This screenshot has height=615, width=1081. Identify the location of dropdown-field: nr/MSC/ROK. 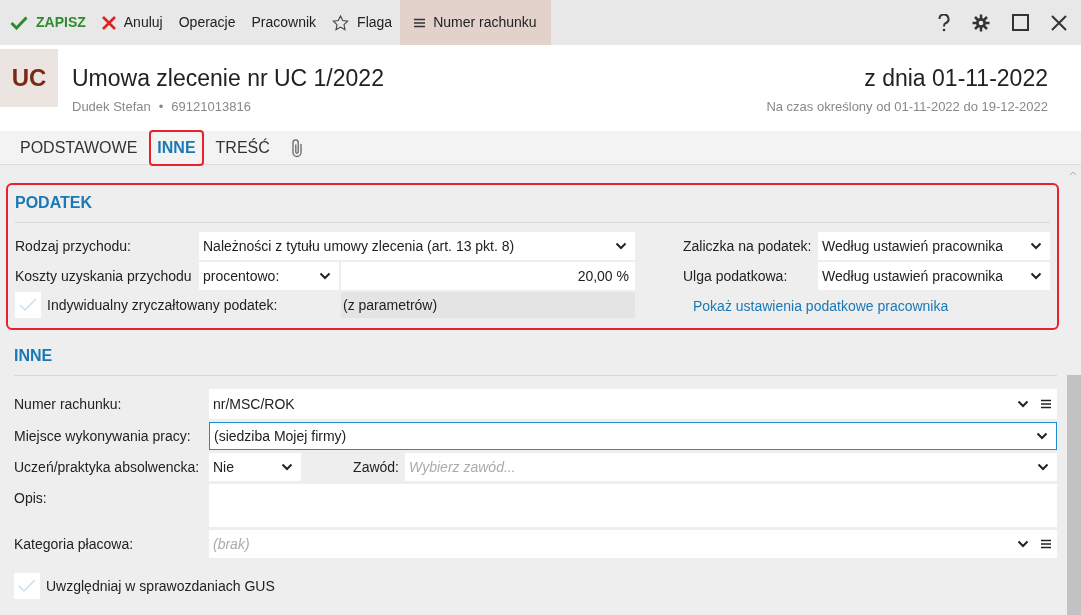
(633, 404).